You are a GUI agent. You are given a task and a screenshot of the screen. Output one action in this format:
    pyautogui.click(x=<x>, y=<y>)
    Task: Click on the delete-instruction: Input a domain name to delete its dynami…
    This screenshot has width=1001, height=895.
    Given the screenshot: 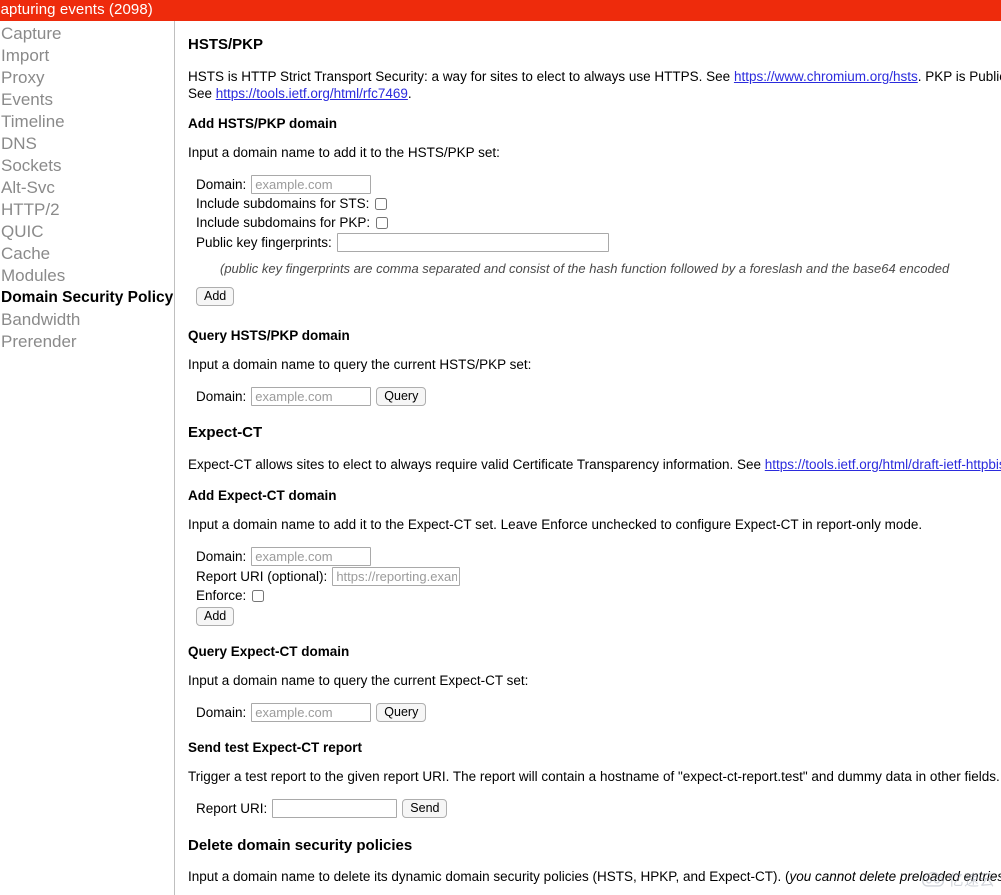 What is the action you would take?
    pyautogui.click(x=594, y=876)
    